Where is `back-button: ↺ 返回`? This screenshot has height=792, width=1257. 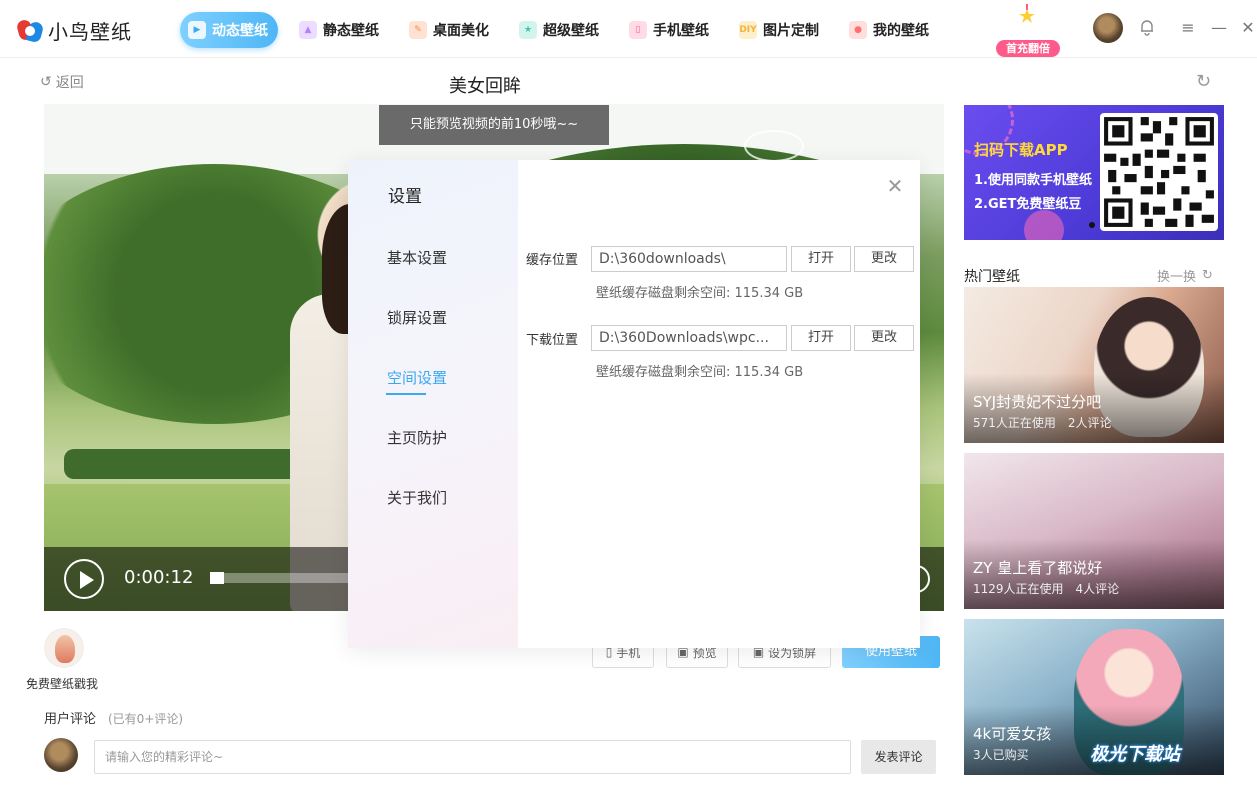 back-button: ↺ 返回 is located at coordinates (62, 82).